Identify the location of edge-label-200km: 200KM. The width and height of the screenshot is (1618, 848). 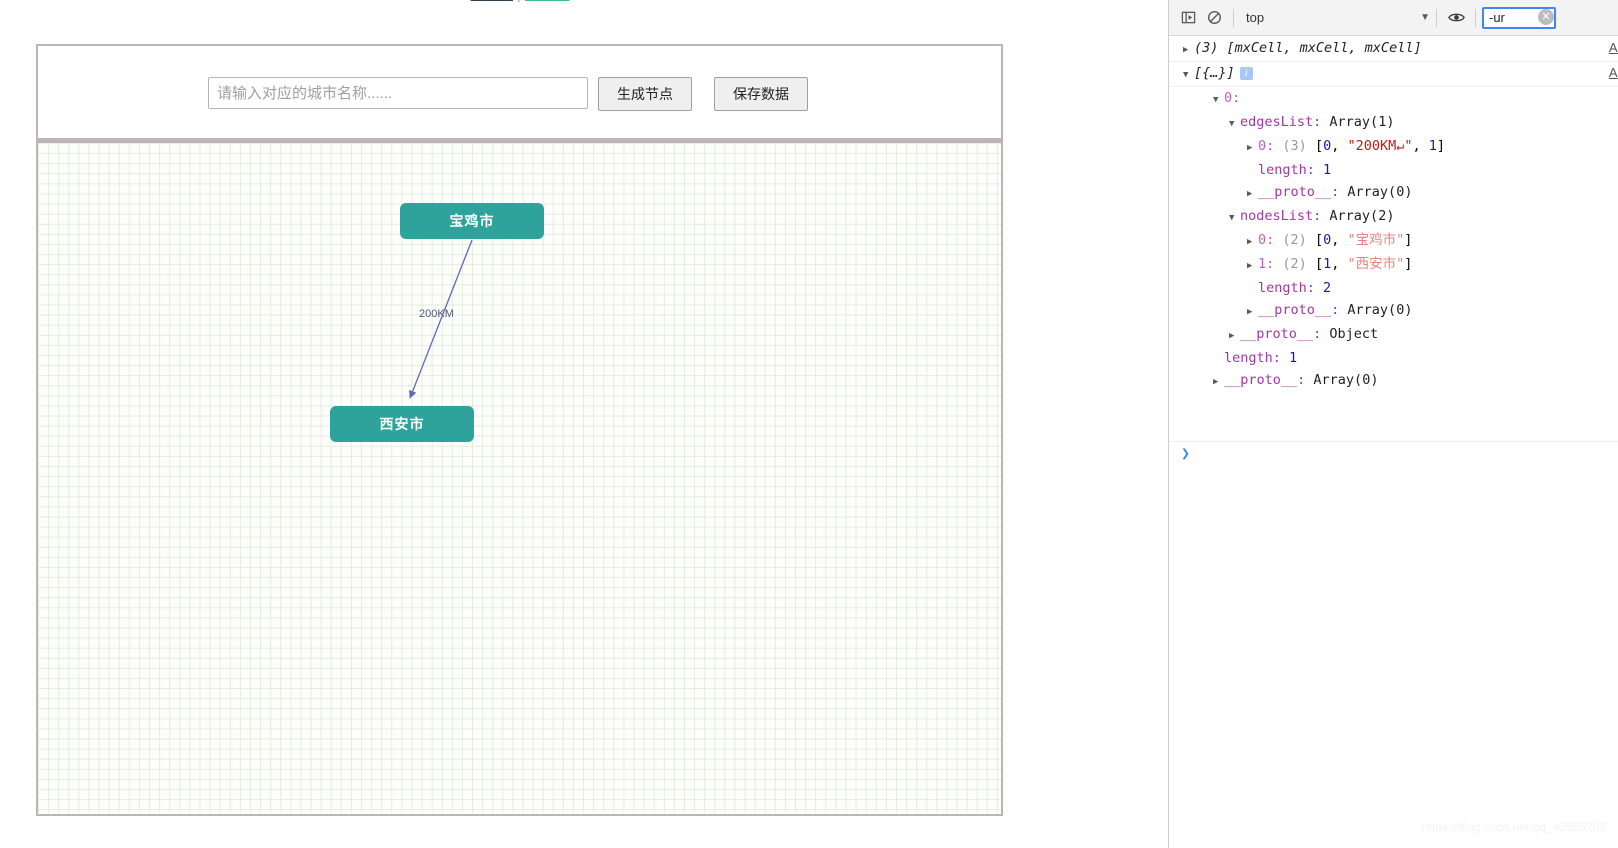
(436, 314).